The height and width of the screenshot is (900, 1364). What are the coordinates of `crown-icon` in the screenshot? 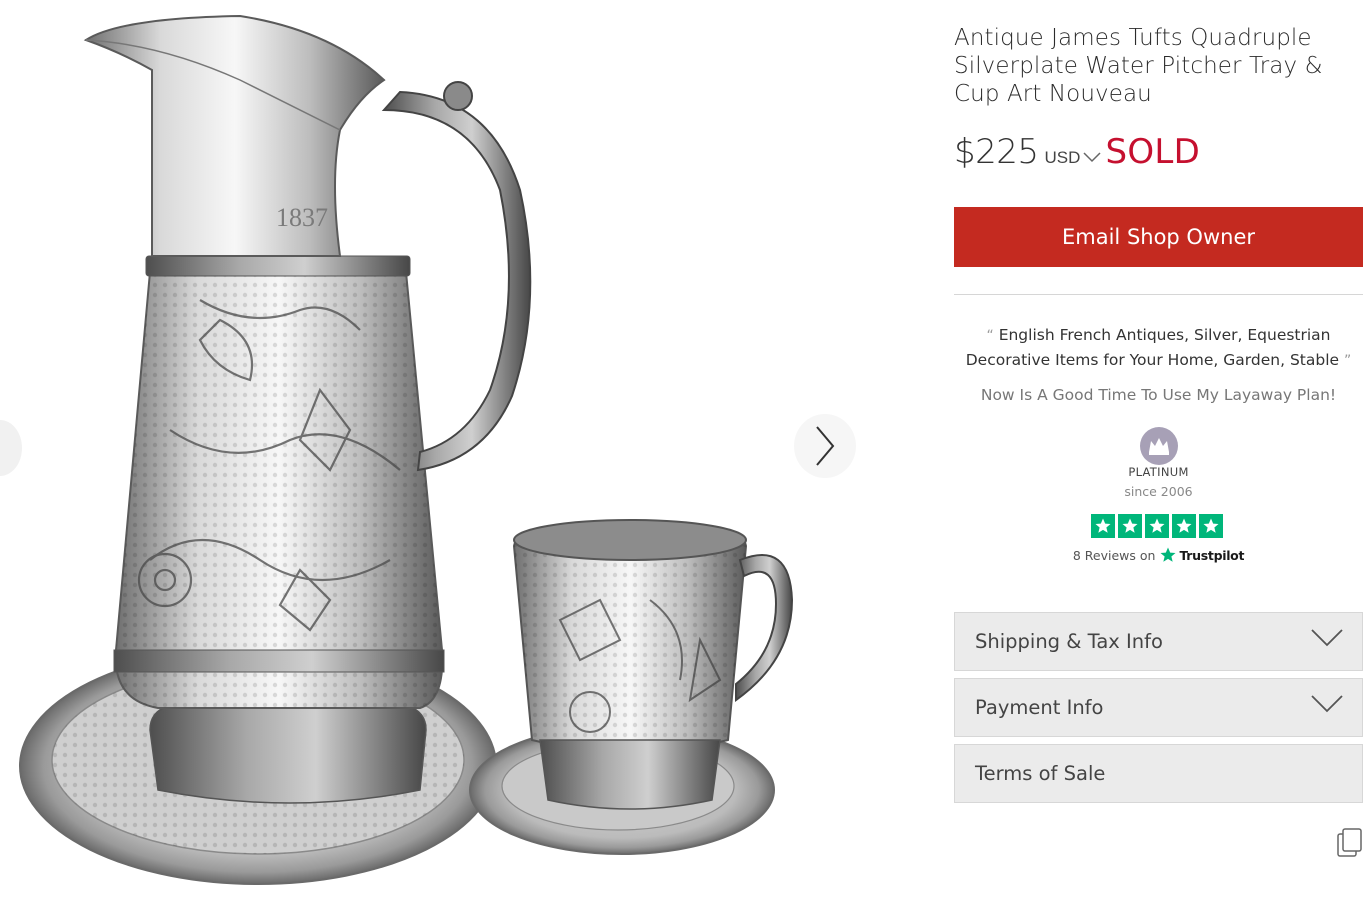 It's located at (1159, 446).